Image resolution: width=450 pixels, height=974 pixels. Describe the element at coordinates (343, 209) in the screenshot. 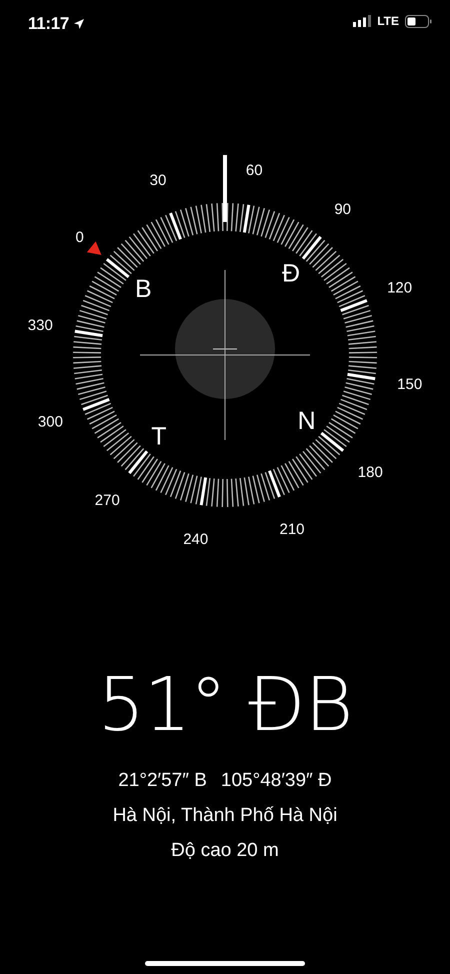

I see `degree-label: 90` at that location.